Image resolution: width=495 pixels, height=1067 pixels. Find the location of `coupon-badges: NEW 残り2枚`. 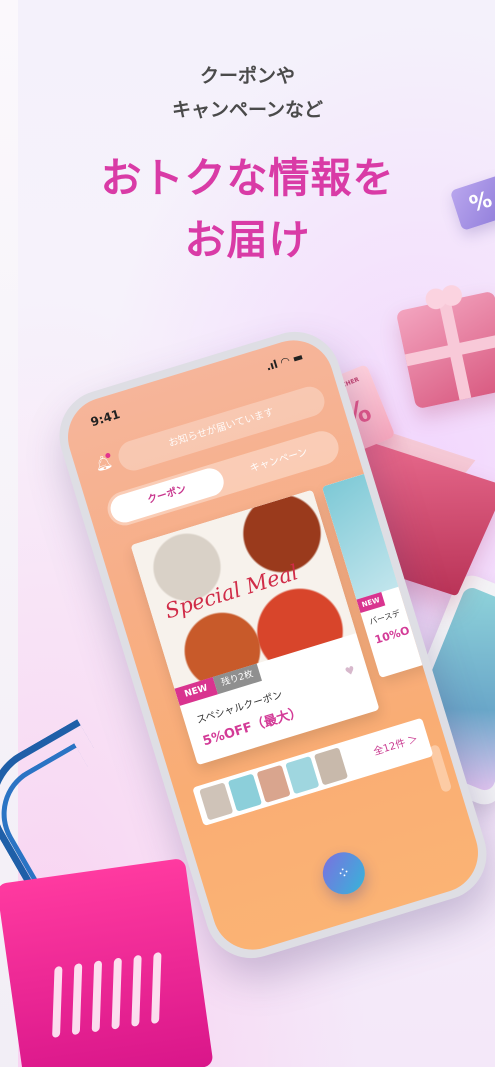

coupon-badges: NEW 残り2枚 is located at coordinates (218, 684).